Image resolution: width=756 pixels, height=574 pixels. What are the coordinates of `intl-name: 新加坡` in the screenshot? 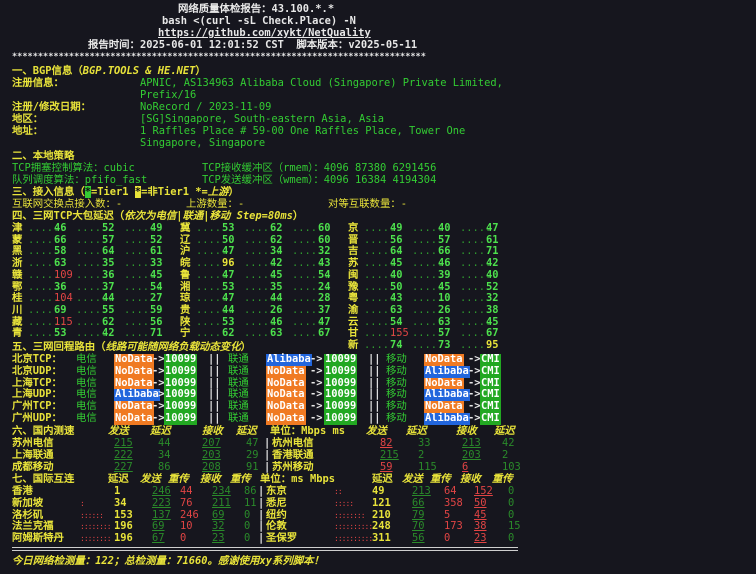 It's located at (28, 502).